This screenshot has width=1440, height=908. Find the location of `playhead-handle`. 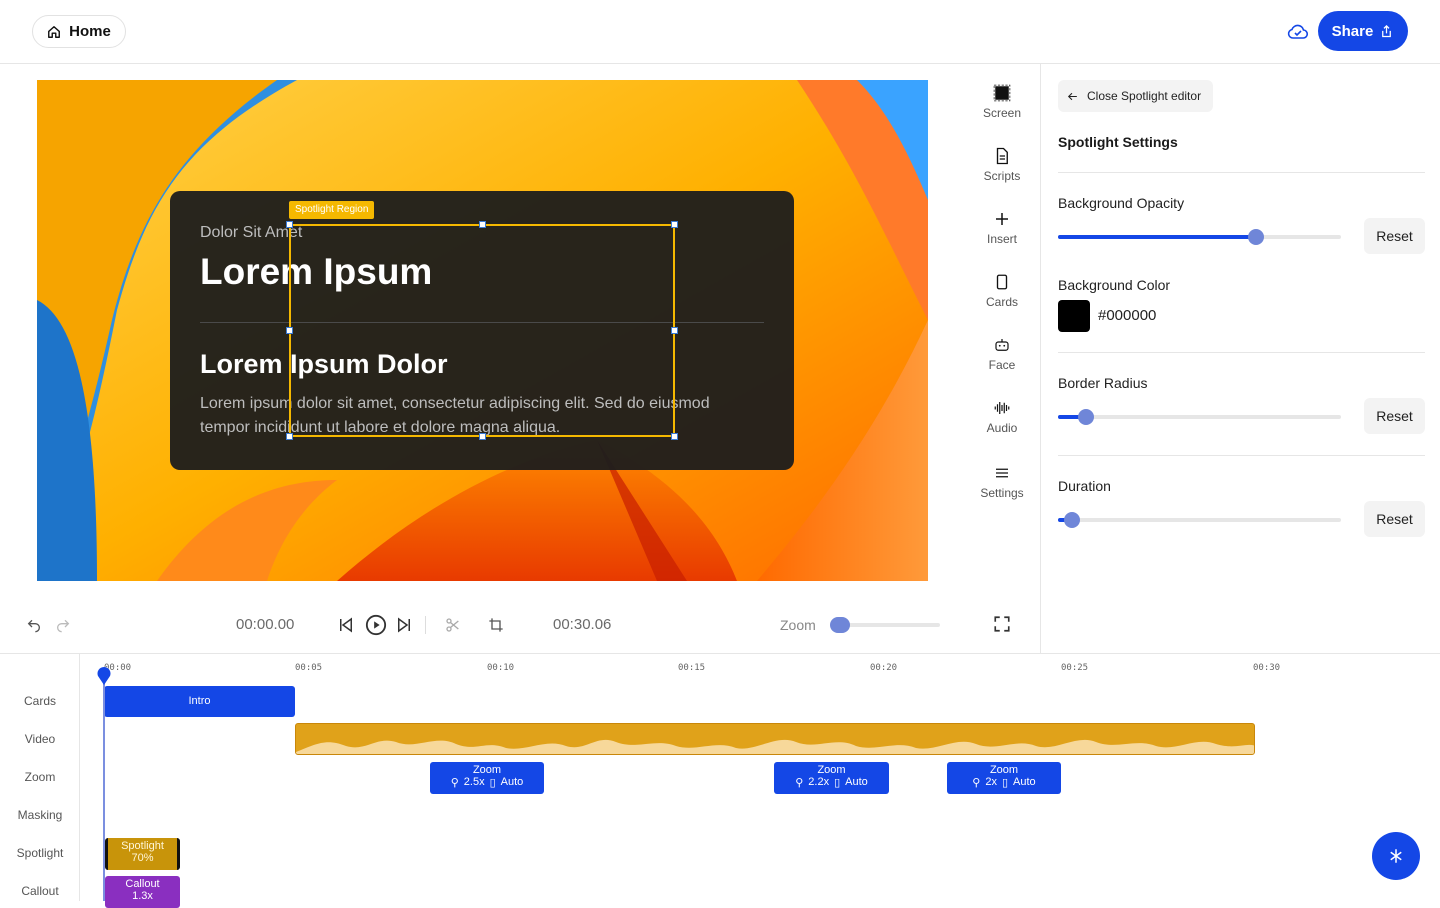

playhead-handle is located at coordinates (104, 676).